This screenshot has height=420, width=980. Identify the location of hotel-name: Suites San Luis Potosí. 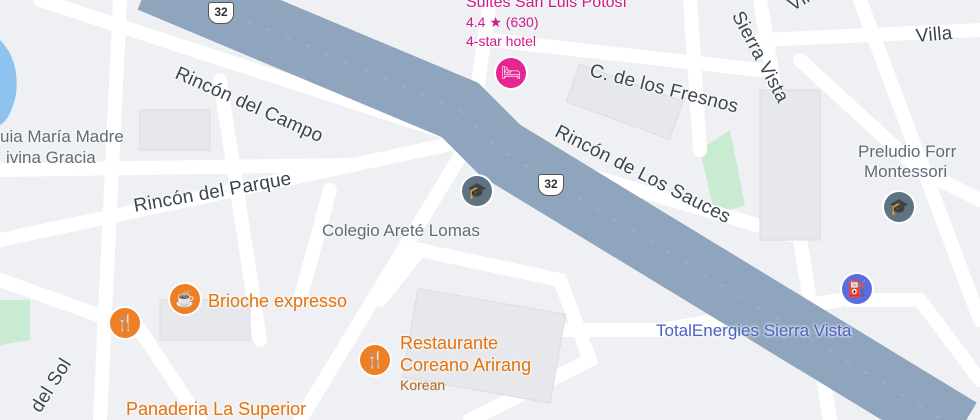
(546, 6).